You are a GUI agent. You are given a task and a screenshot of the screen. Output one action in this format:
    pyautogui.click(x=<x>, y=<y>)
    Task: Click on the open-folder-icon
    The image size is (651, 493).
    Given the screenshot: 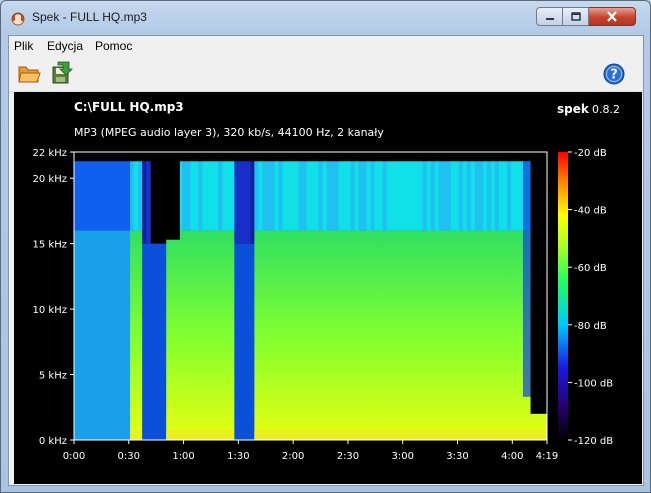 What is the action you would take?
    pyautogui.click(x=29, y=73)
    